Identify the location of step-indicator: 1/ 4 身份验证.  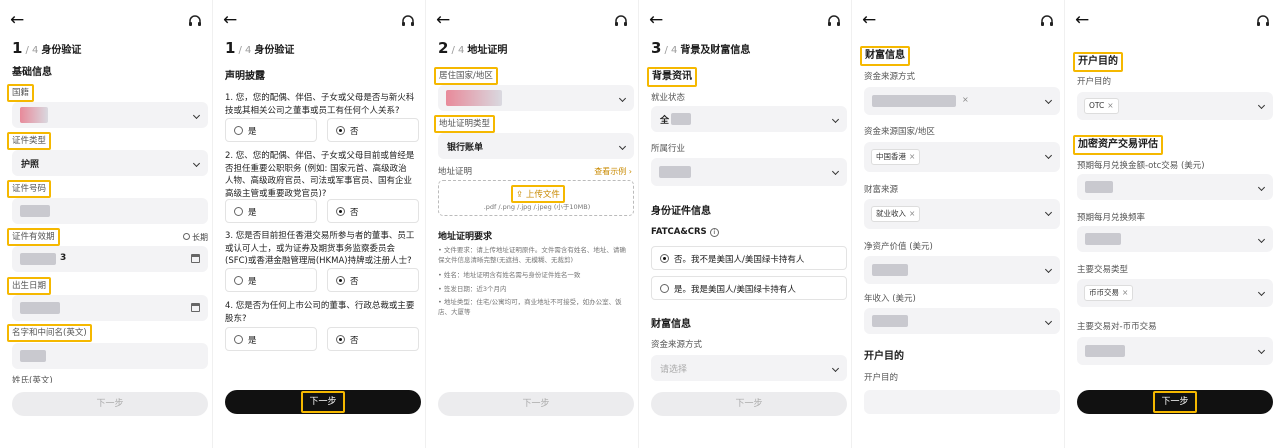
(260, 48).